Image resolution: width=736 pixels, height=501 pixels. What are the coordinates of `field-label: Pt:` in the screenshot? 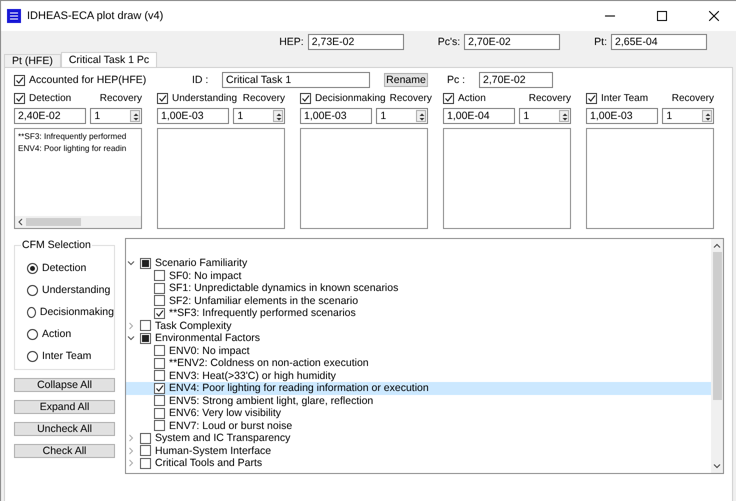 It's located at (600, 42).